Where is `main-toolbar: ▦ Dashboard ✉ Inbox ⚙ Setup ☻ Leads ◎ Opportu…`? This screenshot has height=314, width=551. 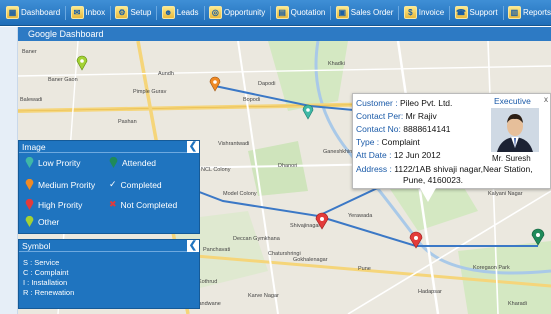
main-toolbar: ▦ Dashboard ✉ Inbox ⚙ Setup ☻ Leads ◎ Opportu… is located at coordinates (275, 13).